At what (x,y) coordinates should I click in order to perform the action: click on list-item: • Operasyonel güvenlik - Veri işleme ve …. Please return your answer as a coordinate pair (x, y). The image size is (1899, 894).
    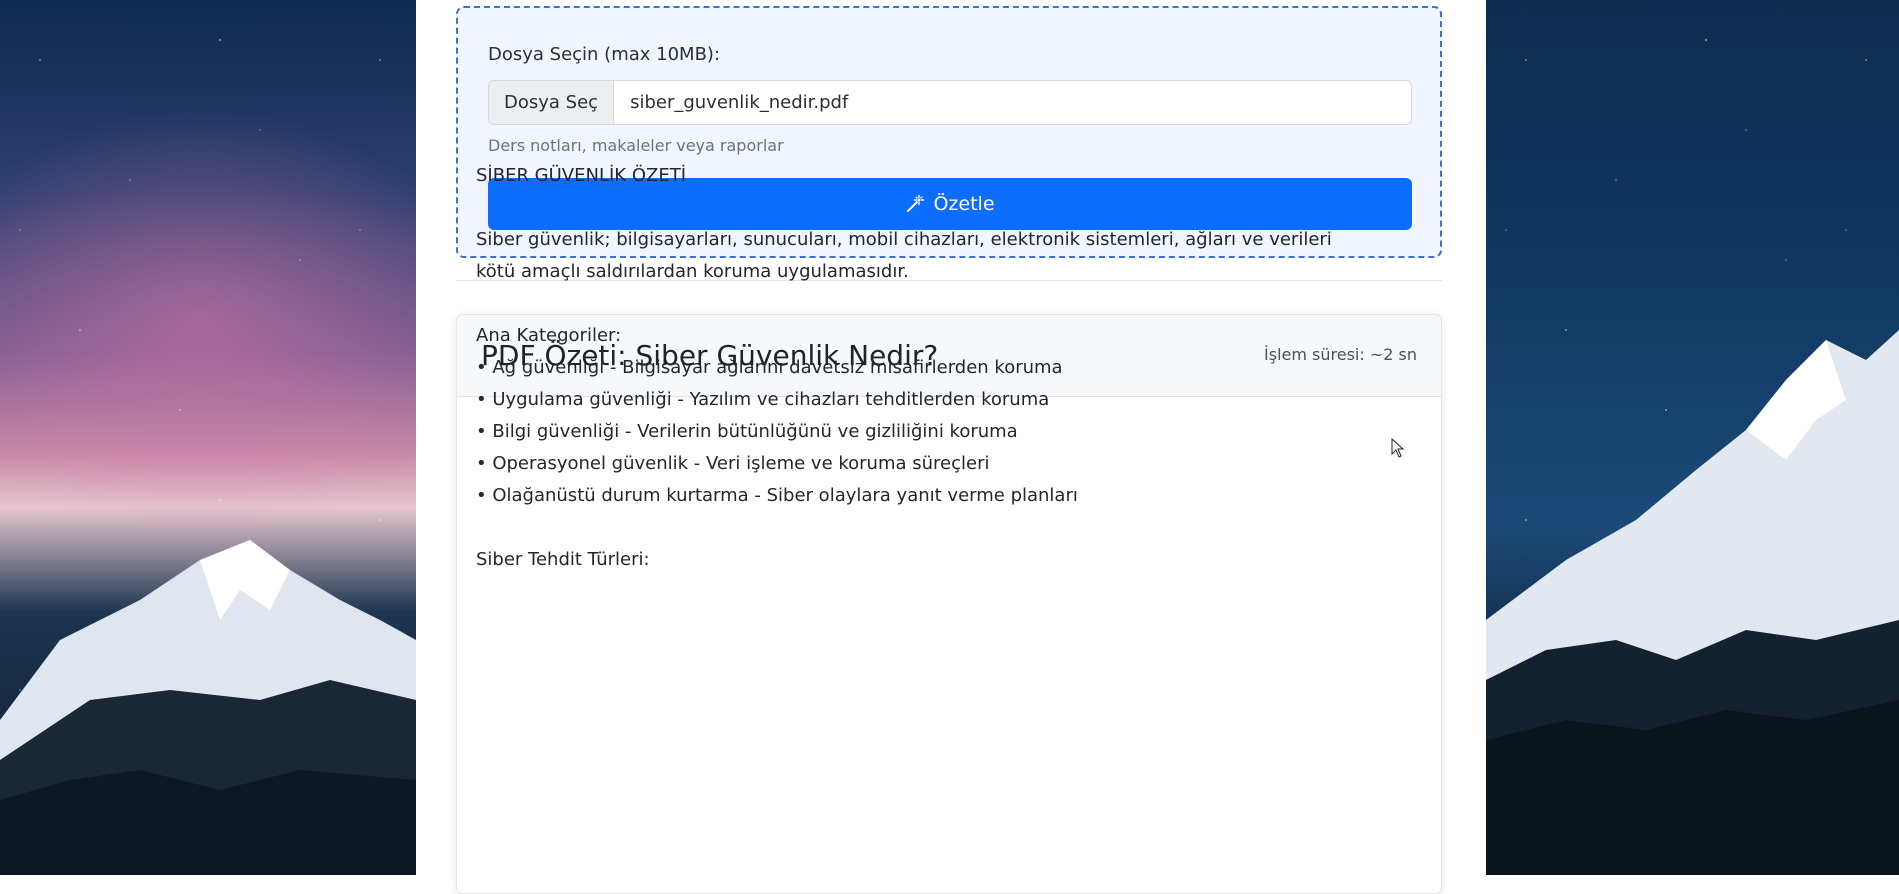
    Looking at the image, I should click on (733, 463).